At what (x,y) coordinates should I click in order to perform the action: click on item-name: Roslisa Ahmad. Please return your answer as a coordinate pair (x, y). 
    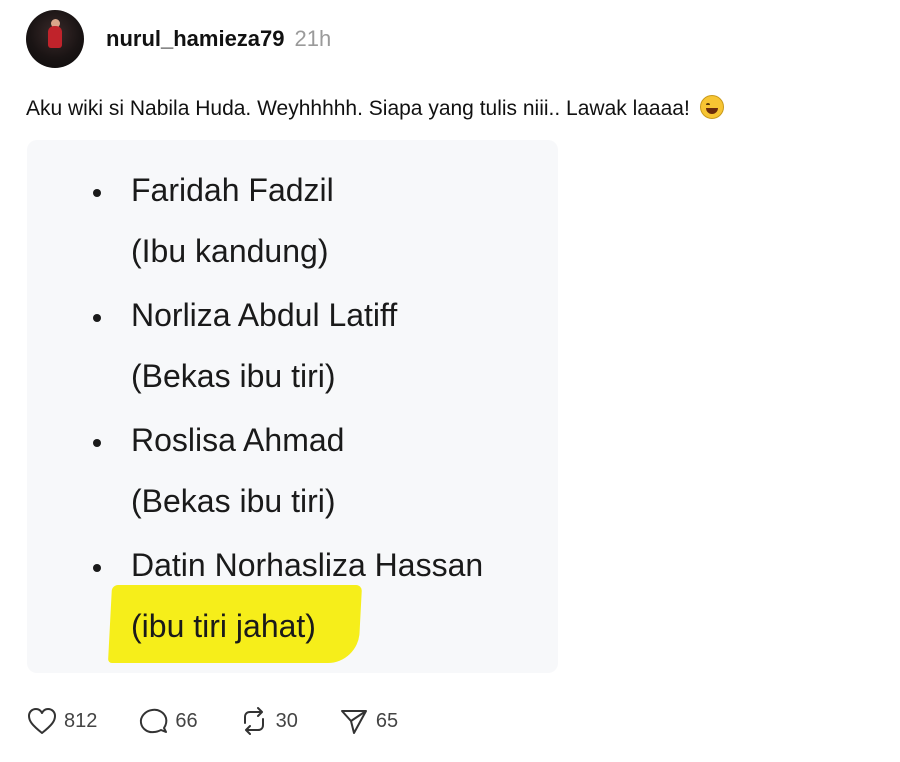
    Looking at the image, I should click on (238, 440).